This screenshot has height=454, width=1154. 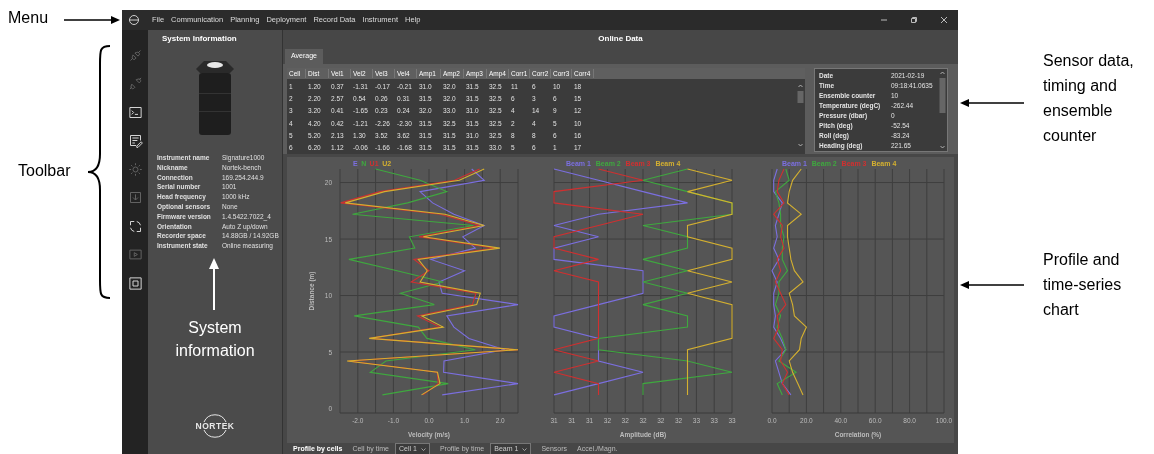 What do you see at coordinates (44, 171) in the screenshot?
I see `annotation-label: Toolbar` at bounding box center [44, 171].